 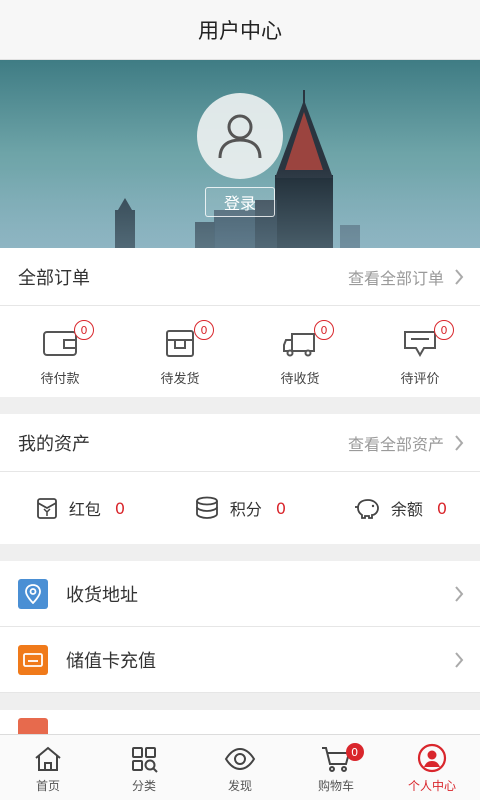 What do you see at coordinates (180, 343) in the screenshot?
I see `package-icon` at bounding box center [180, 343].